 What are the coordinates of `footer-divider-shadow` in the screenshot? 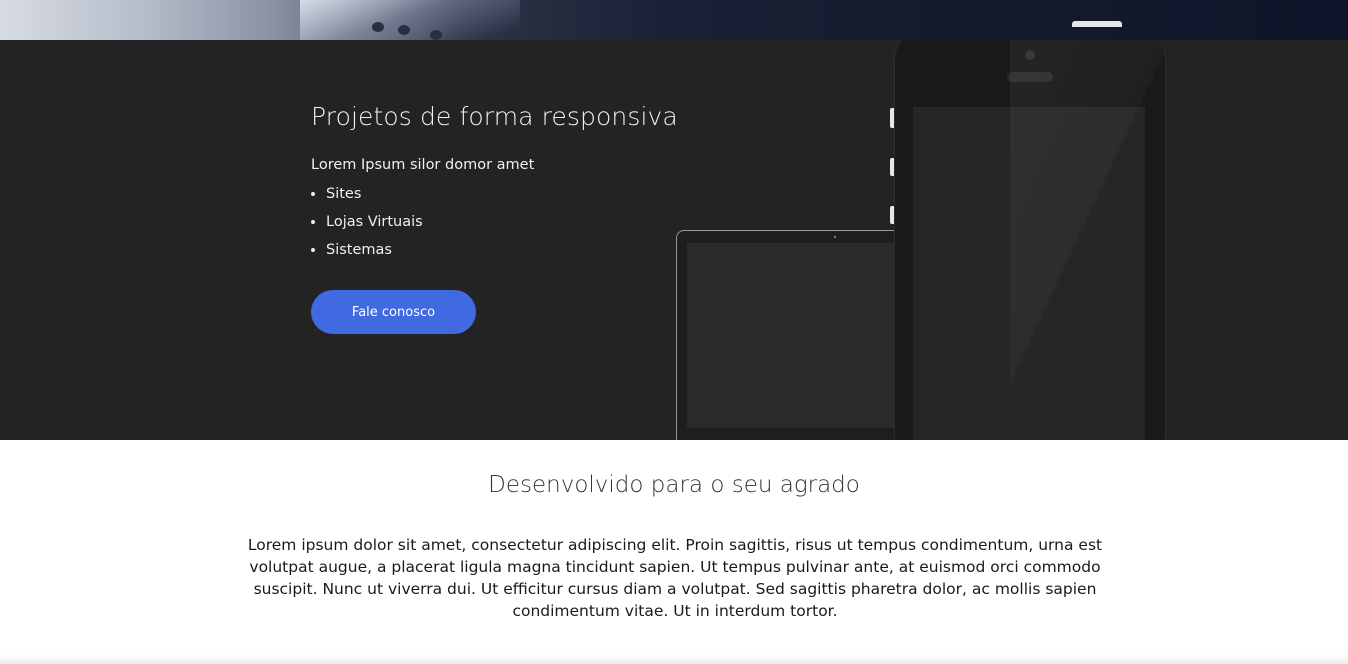 It's located at (674, 659).